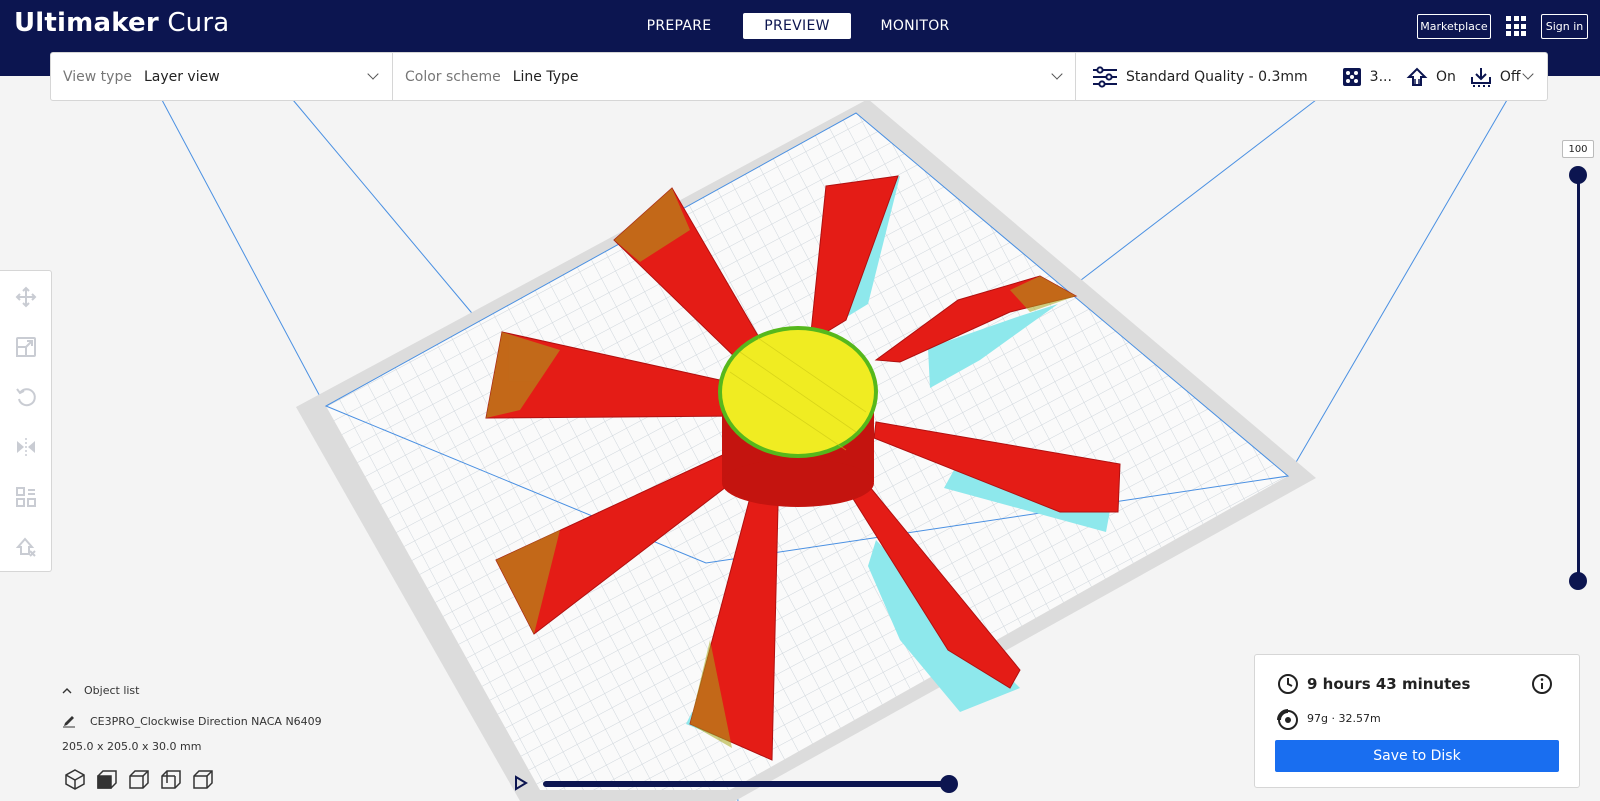 The height and width of the screenshot is (801, 1600). Describe the element at coordinates (67, 690) in the screenshot. I see `chevron-up-icon` at that location.